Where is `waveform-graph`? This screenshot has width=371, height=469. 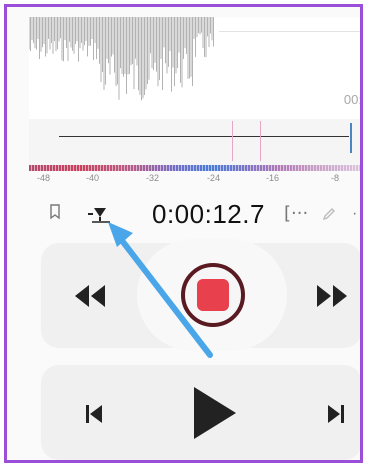 waveform-graph is located at coordinates (121, 59).